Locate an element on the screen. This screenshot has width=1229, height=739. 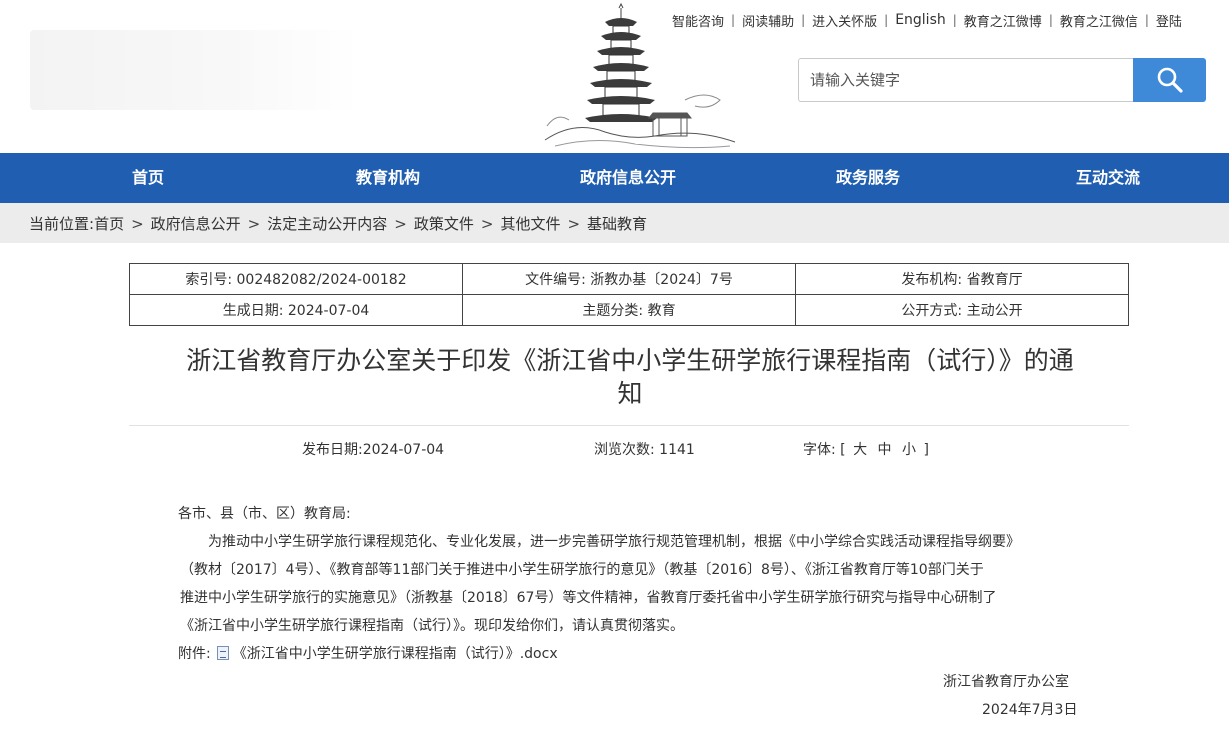
font-size-switcher: 字体: [ 大 中 小 ] is located at coordinates (866, 449).